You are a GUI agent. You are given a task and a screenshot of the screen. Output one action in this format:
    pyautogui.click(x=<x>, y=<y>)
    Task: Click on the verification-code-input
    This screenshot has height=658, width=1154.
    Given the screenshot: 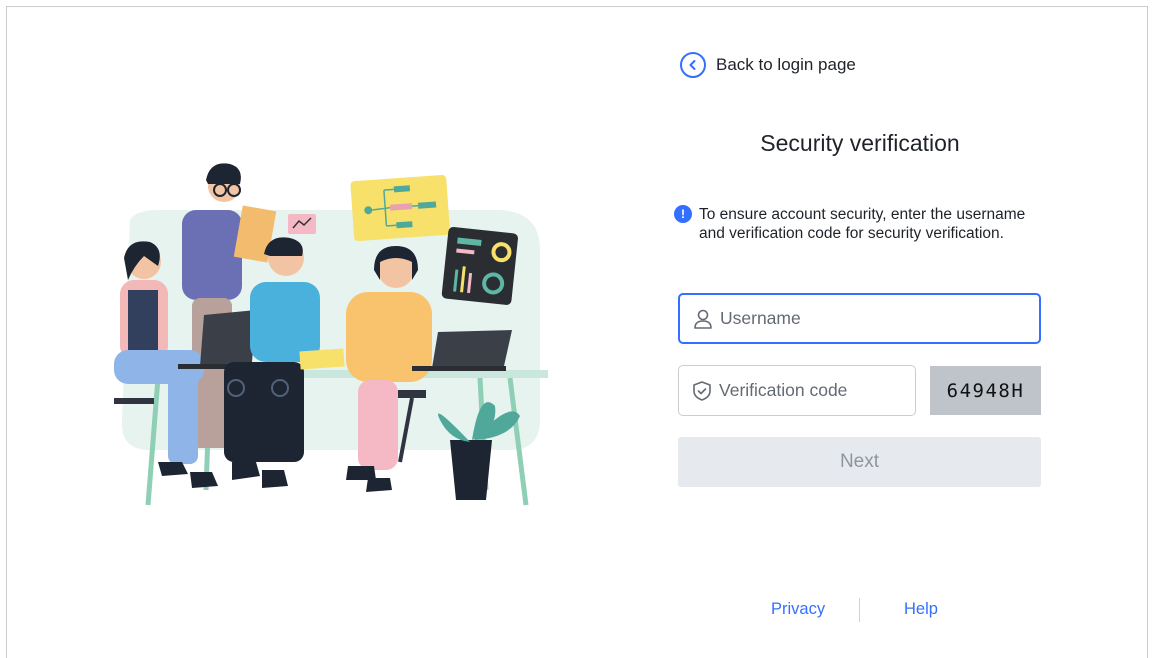 What is the action you would take?
    pyautogui.click(x=831, y=390)
    